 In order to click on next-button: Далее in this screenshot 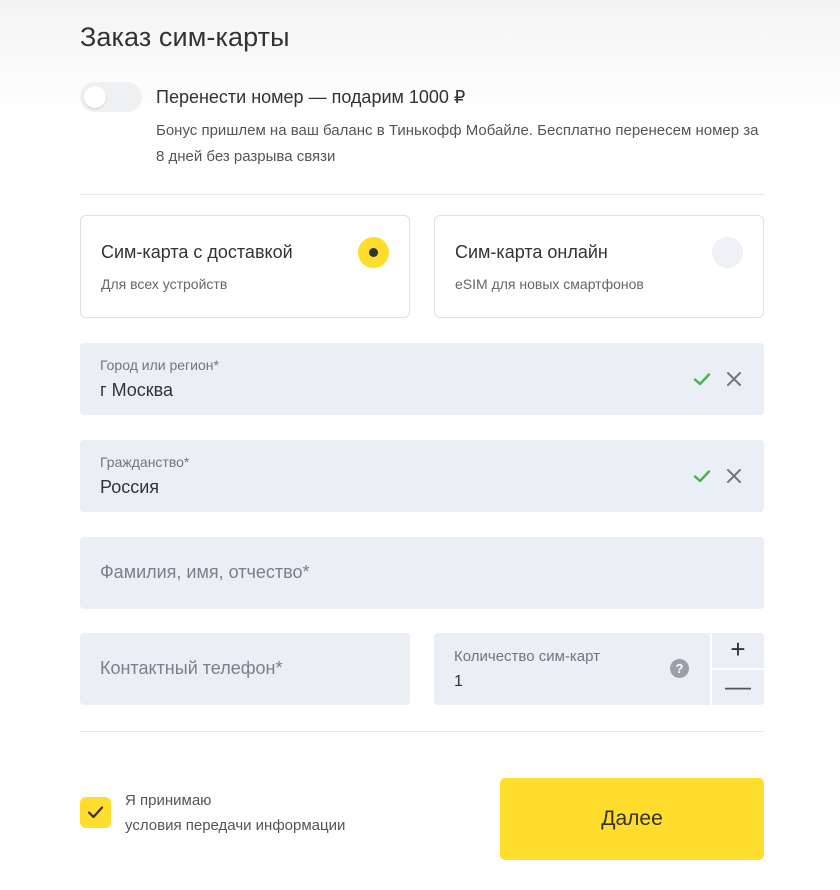, I will do `click(632, 819)`.